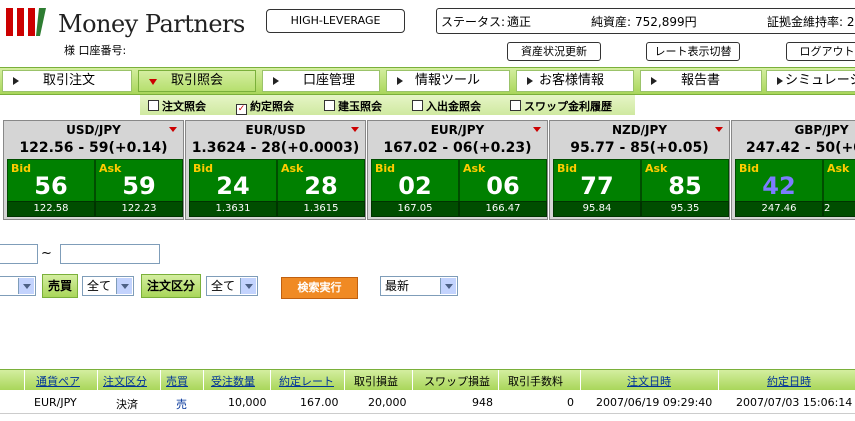 The height and width of the screenshot is (421, 855). I want to click on status-value: 適正, so click(519, 22).